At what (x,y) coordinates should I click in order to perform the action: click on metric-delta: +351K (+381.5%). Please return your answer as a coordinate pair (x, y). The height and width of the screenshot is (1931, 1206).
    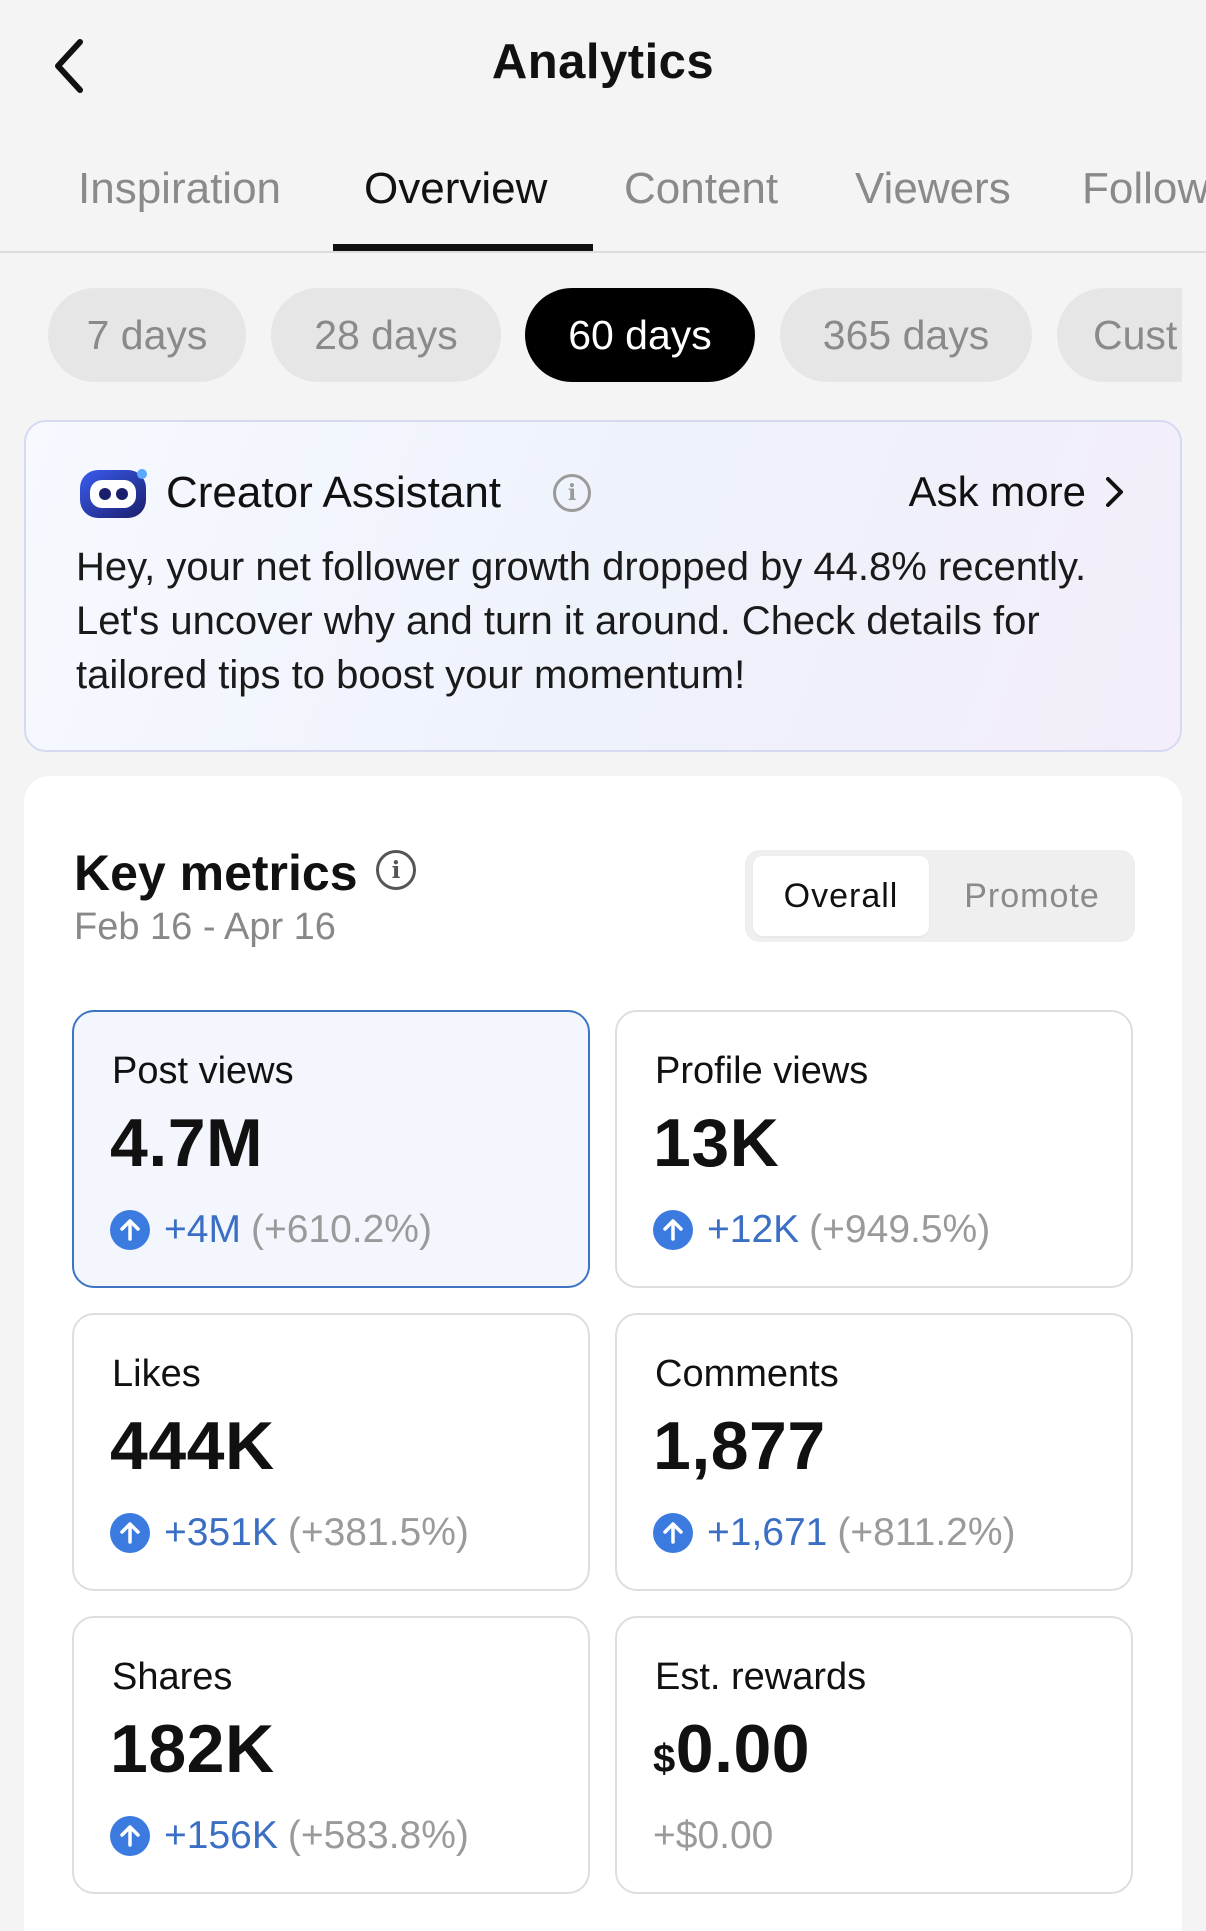
    Looking at the image, I should click on (289, 1533).